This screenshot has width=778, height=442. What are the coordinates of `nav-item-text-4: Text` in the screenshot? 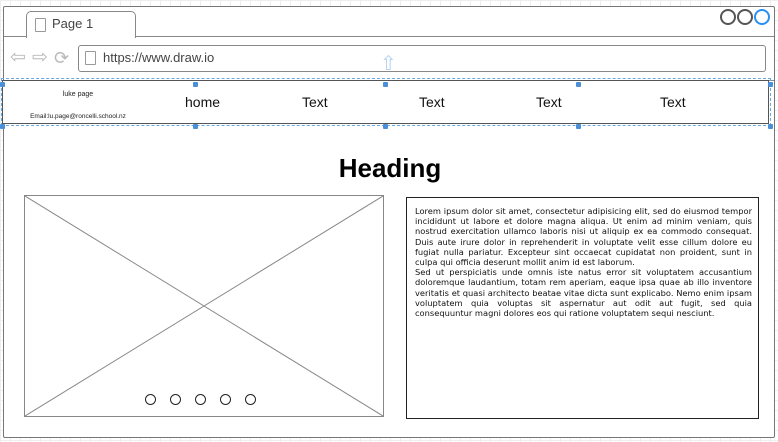 It's located at (673, 102).